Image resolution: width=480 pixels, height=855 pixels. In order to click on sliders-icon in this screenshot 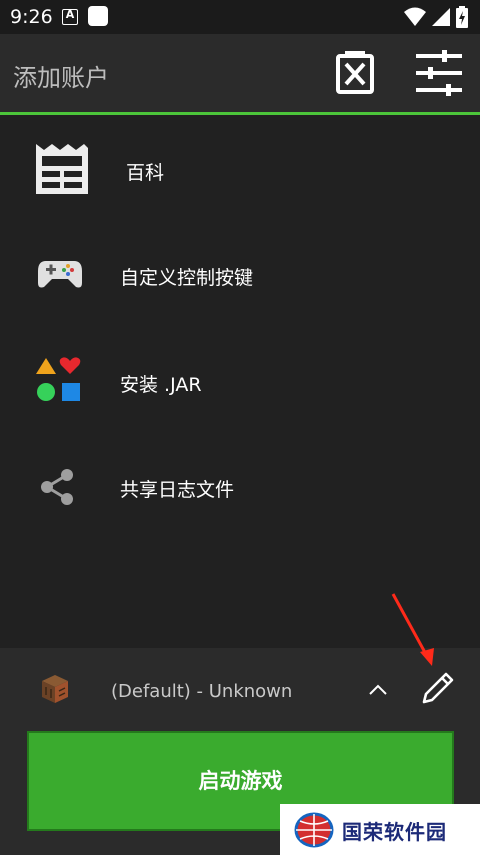, I will do `click(439, 73)`.